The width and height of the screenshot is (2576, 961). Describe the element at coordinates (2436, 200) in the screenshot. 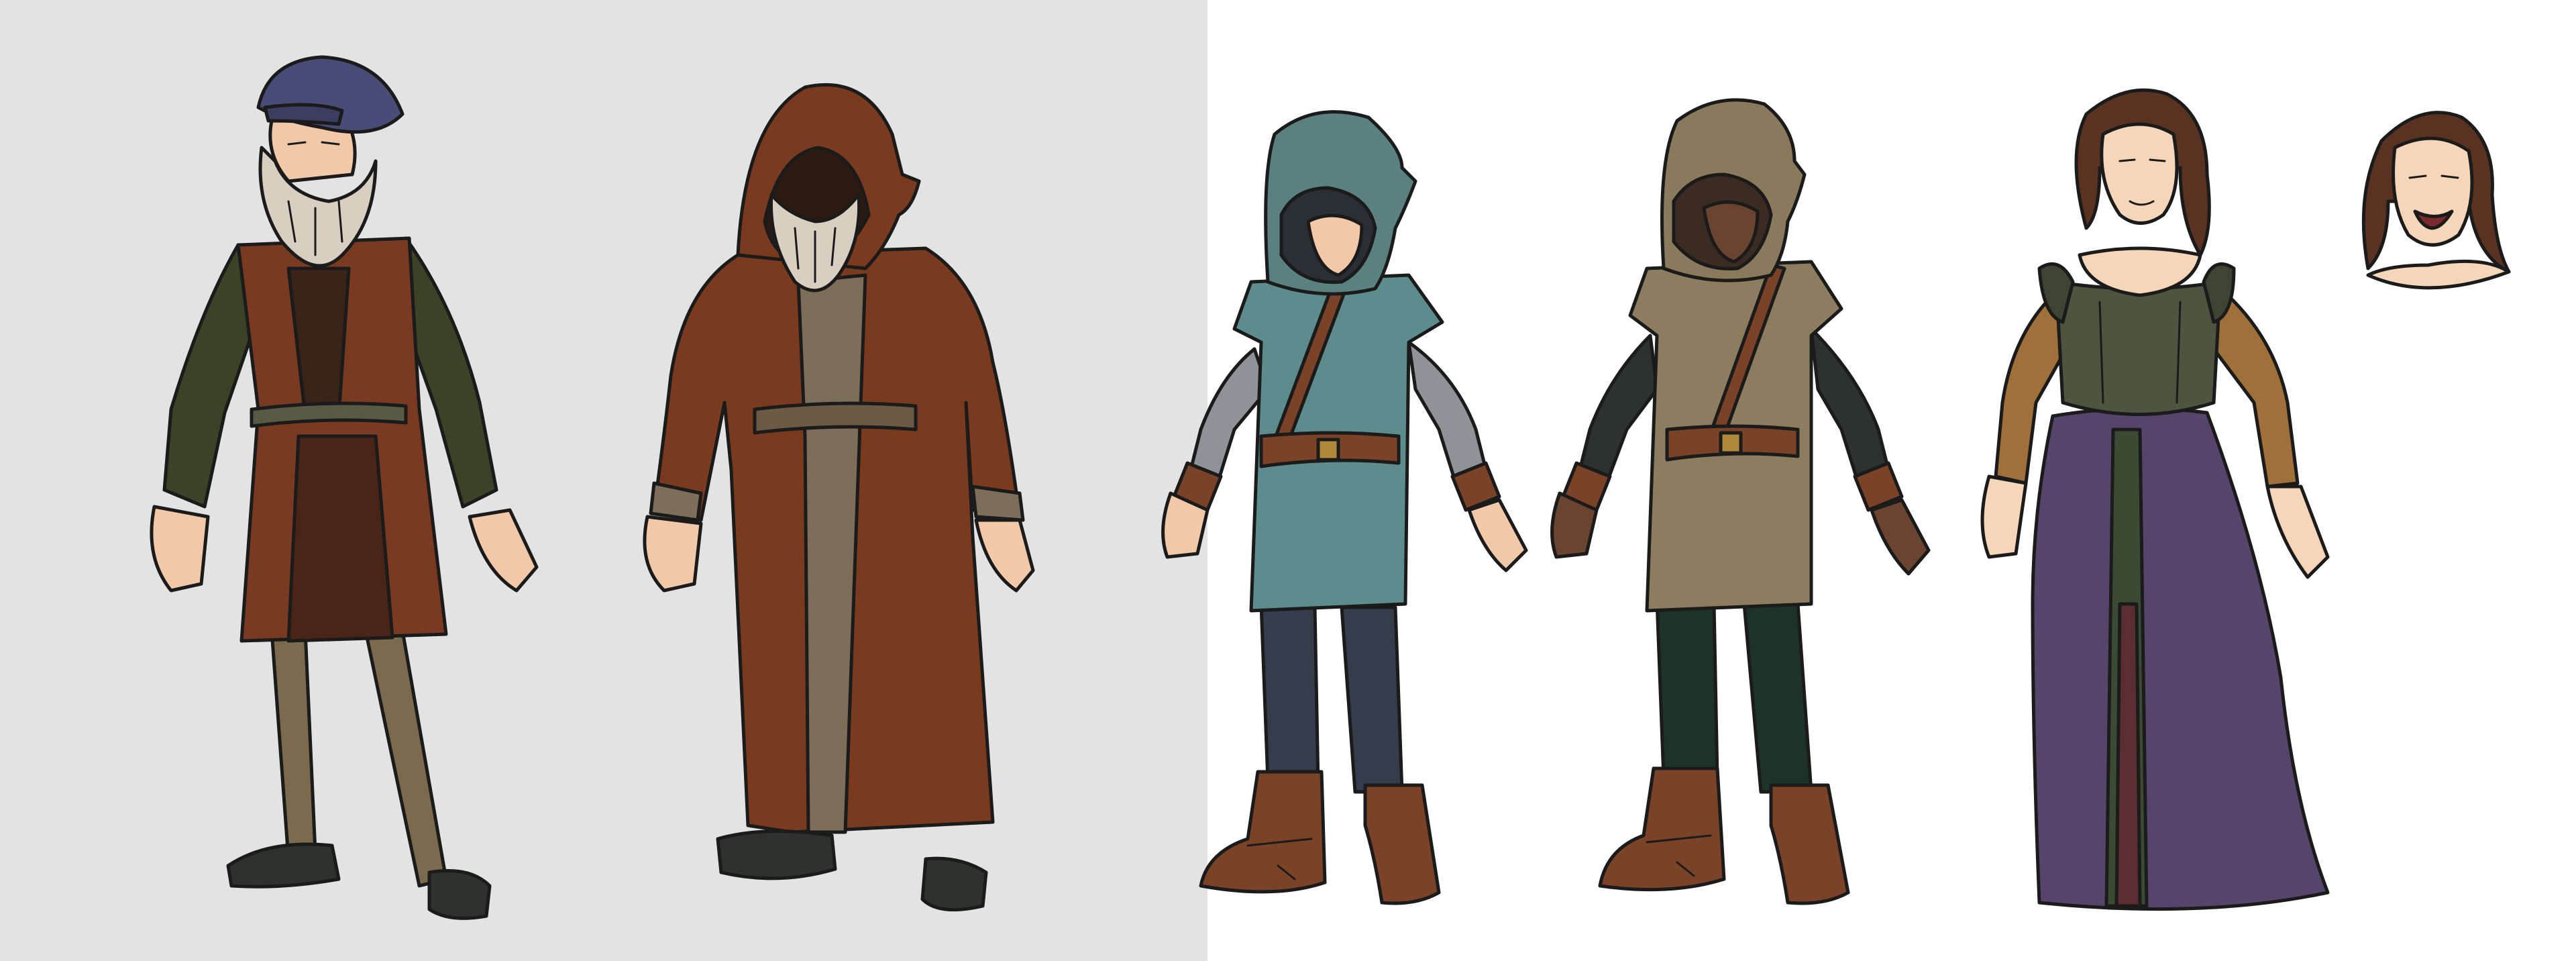

I see `character-woman-portrait` at that location.